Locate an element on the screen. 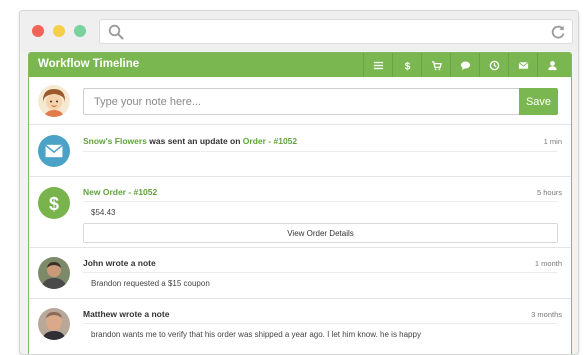  entry-action-text: was sent an update on is located at coordinates (194, 141).